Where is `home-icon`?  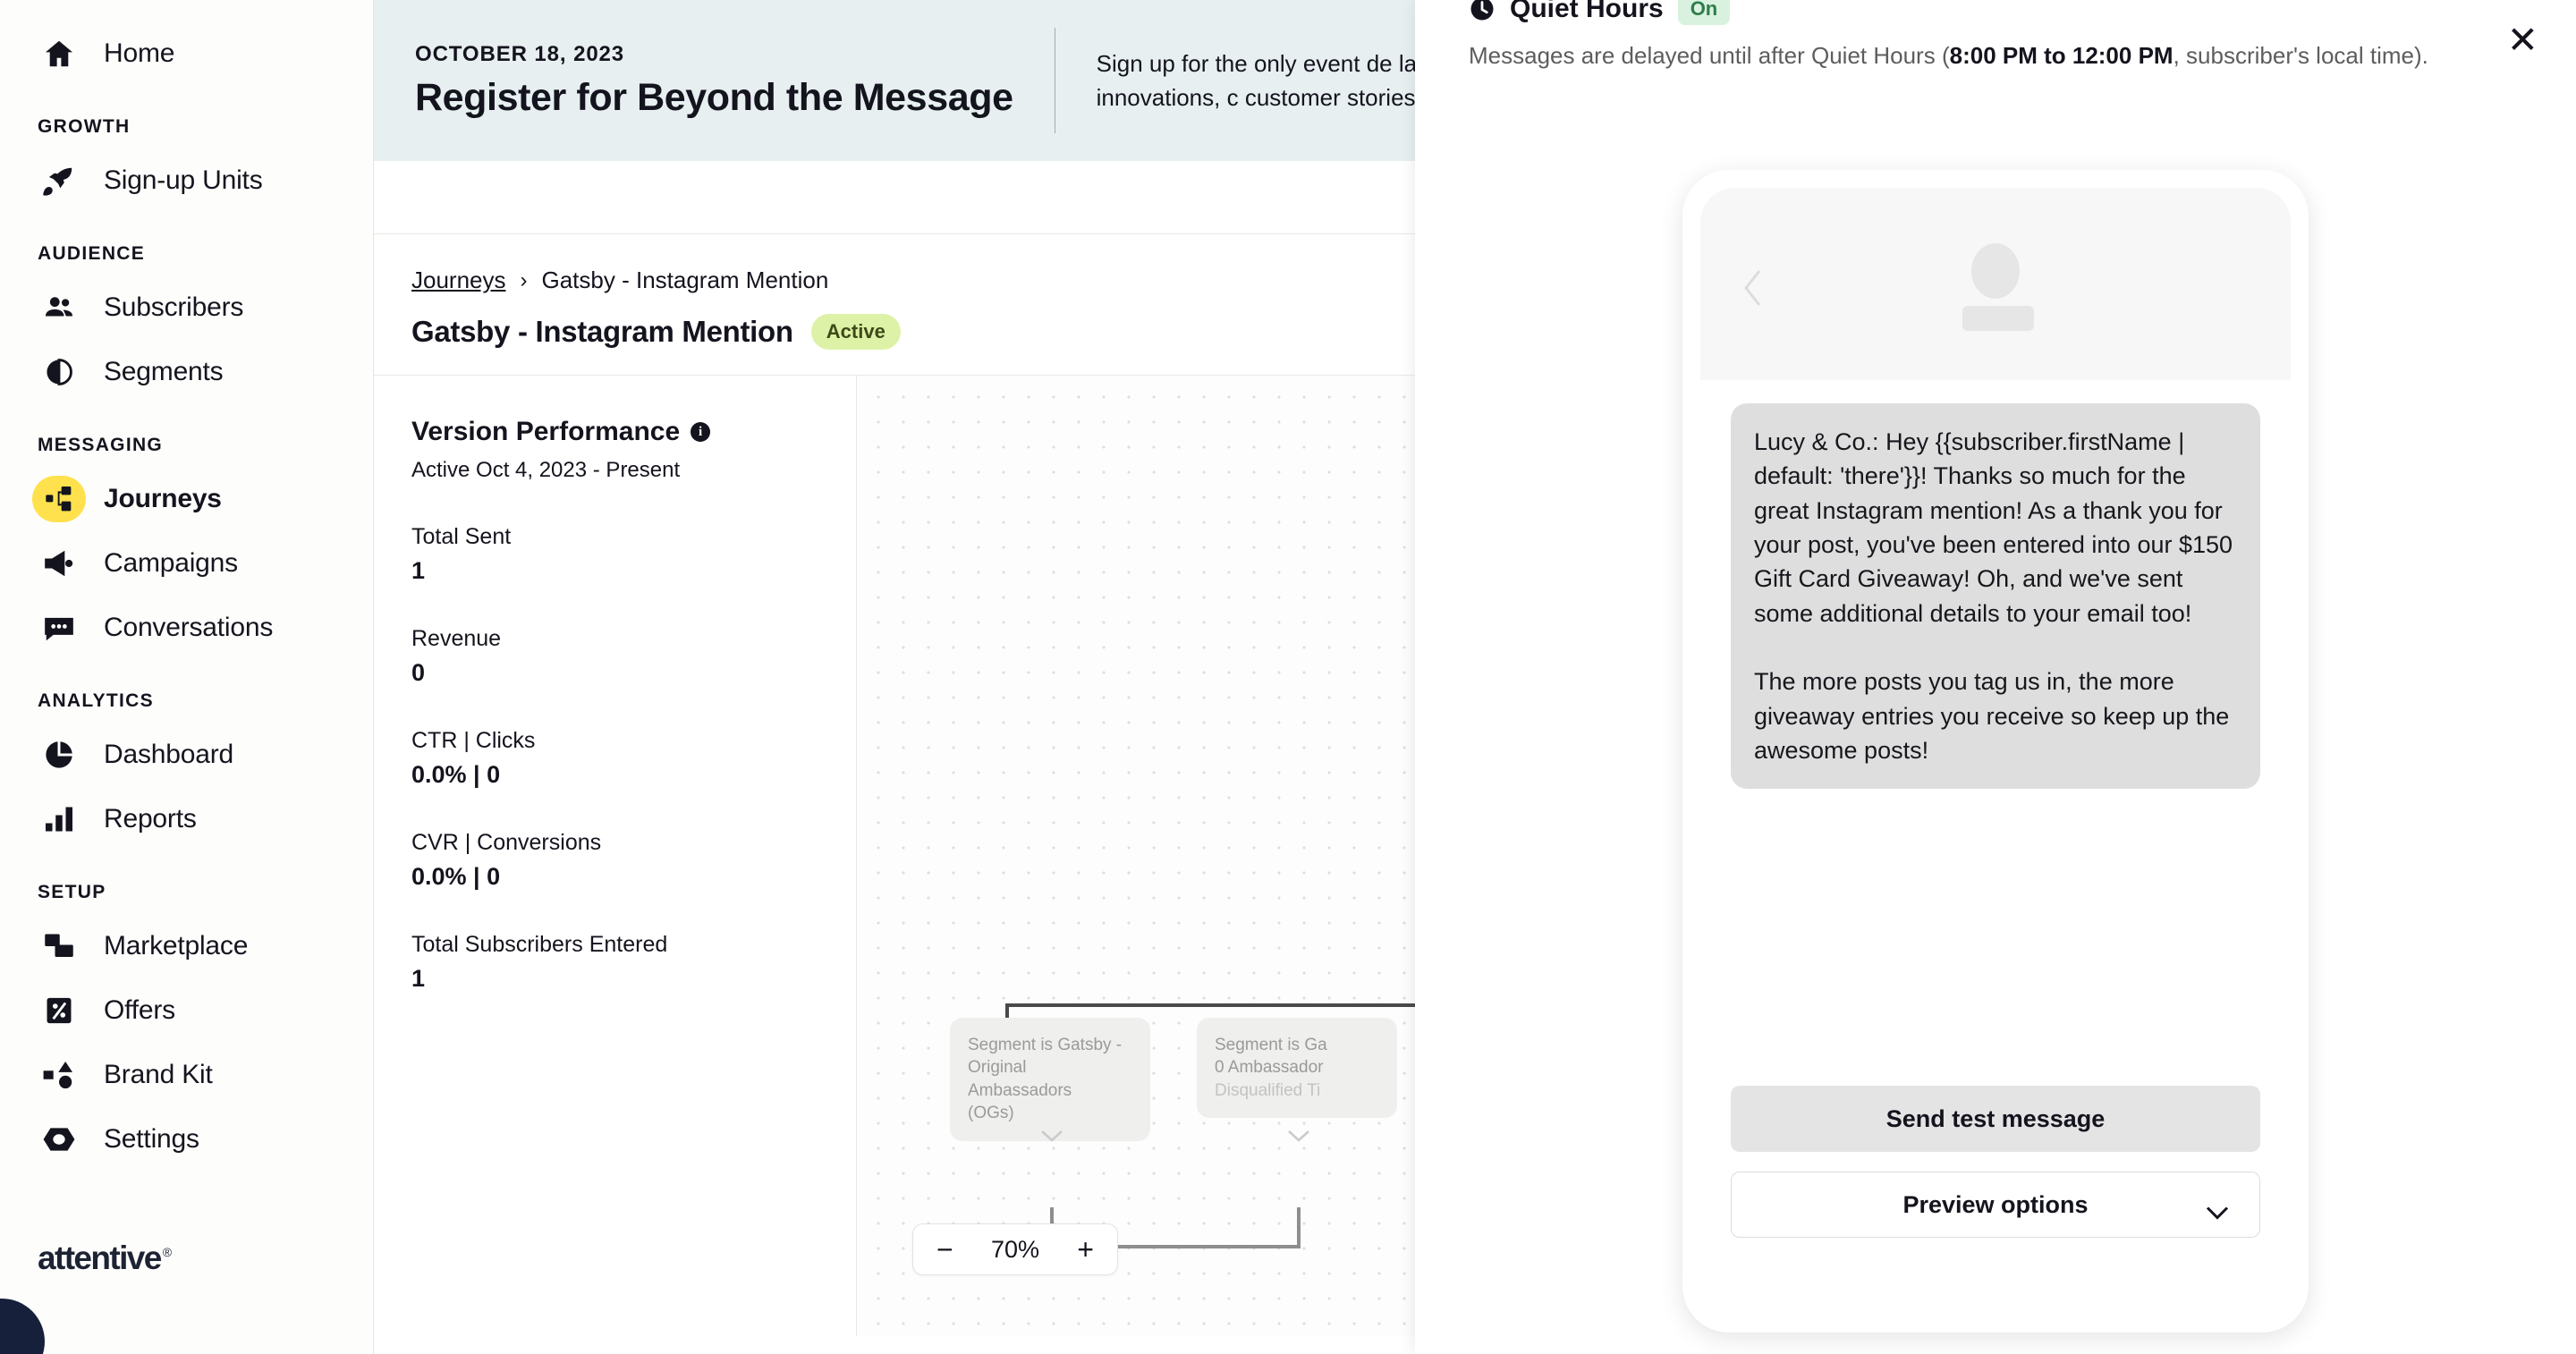
home-icon is located at coordinates (59, 53).